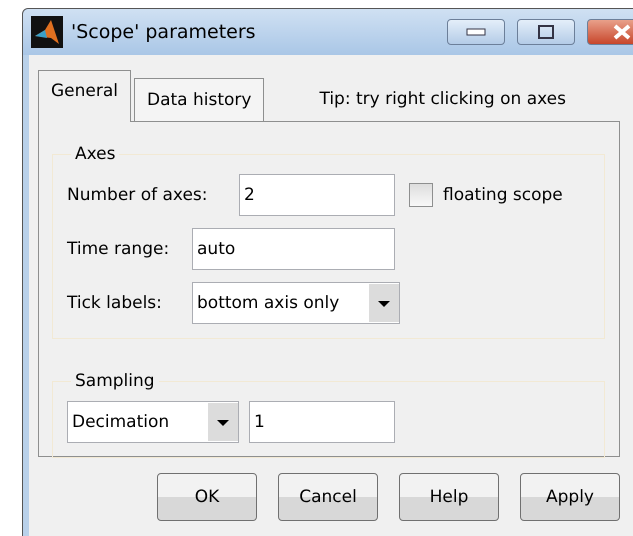 The image size is (633, 536). I want to click on dialog-button: Cancel, so click(328, 497).